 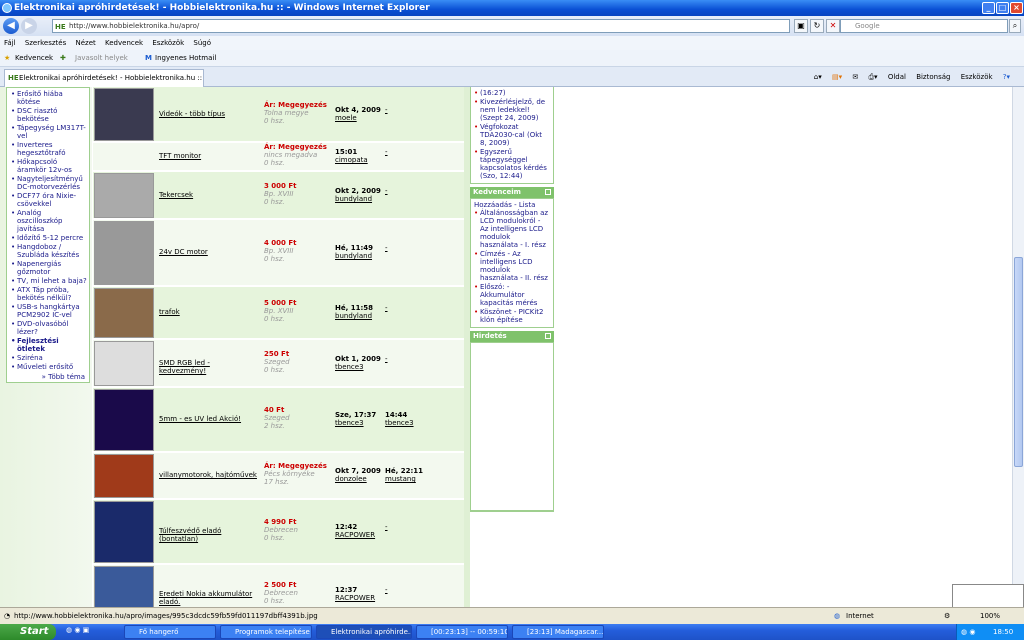 I want to click on listing-title-link: trafok, so click(x=169, y=312).